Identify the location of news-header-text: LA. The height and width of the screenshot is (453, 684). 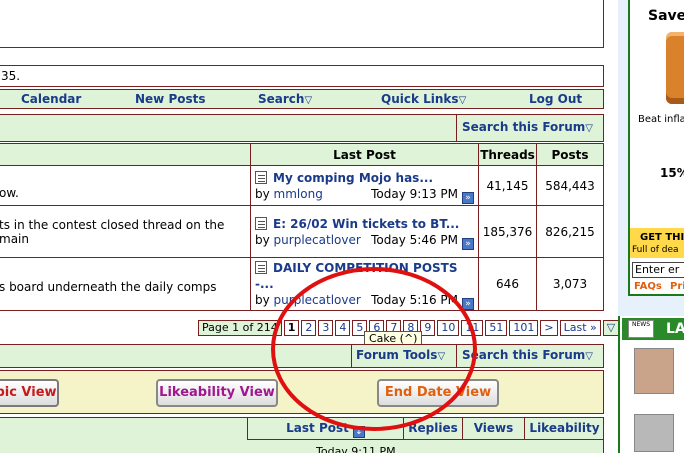
(675, 329).